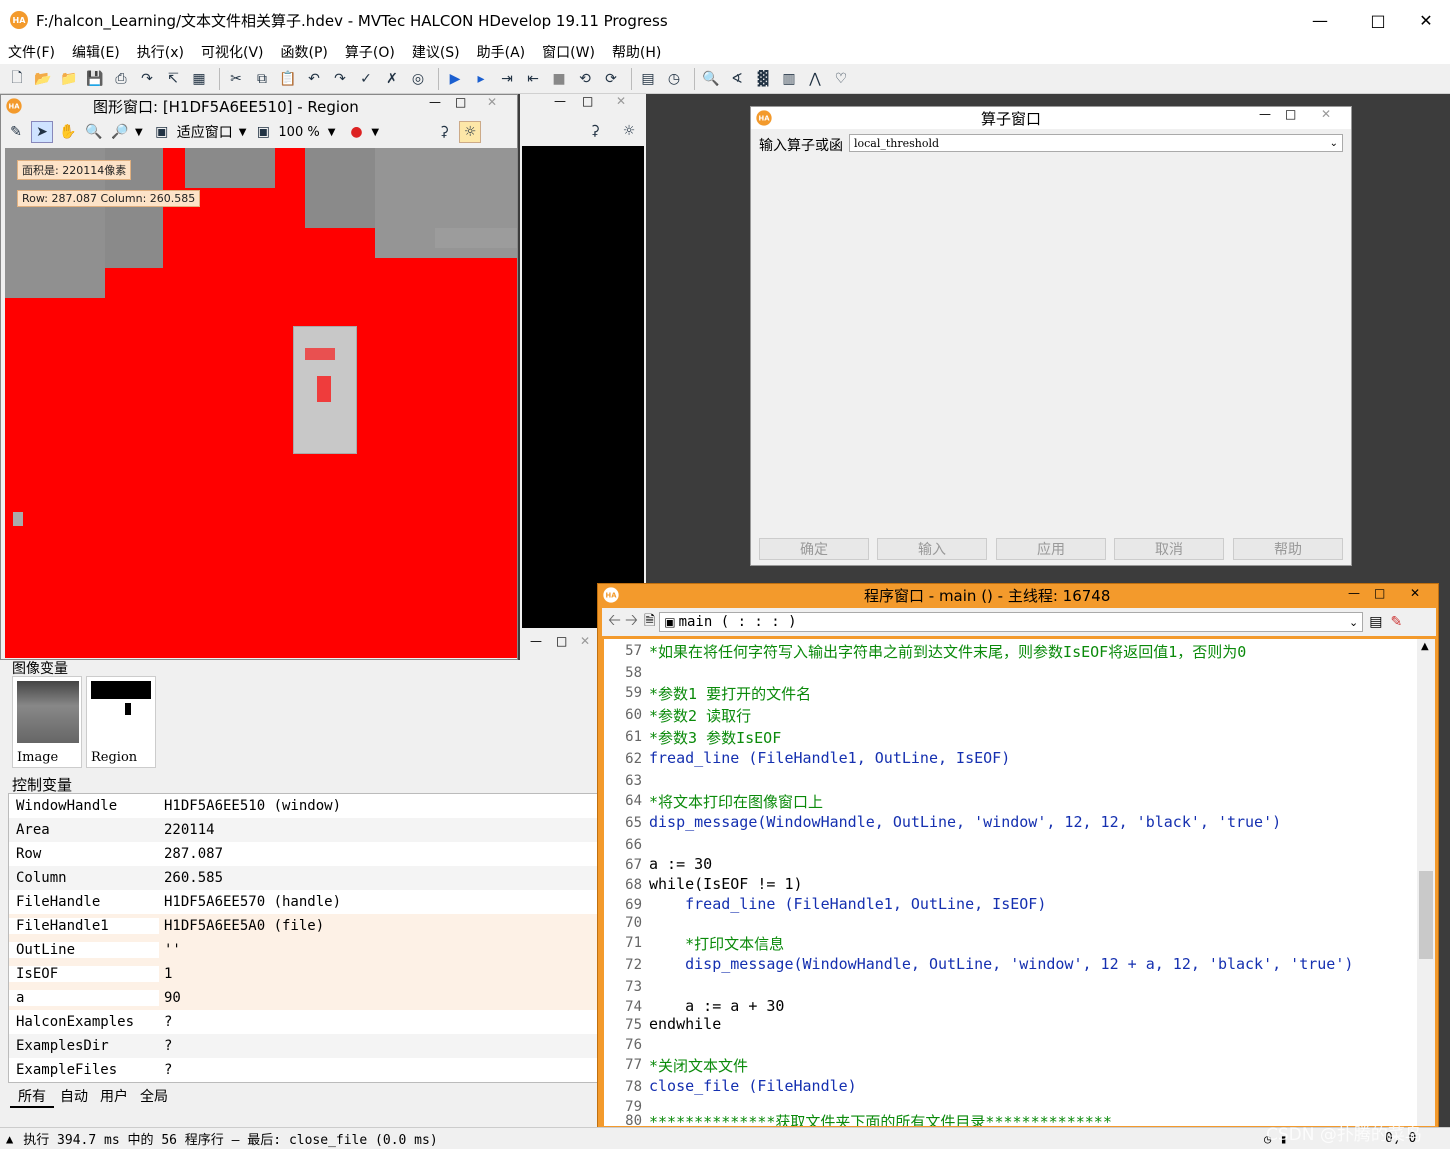  Describe the element at coordinates (42, 132) in the screenshot. I see `pointer-icon: ➤` at that location.